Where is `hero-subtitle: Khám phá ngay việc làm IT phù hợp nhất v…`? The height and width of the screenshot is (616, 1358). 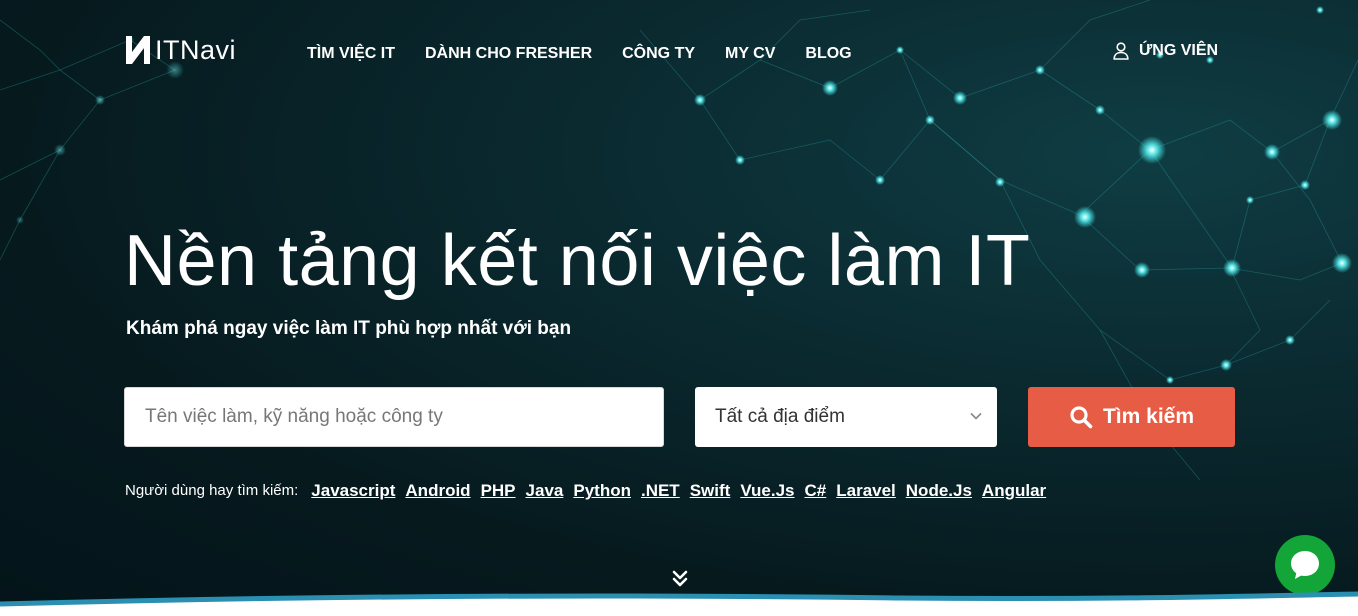 hero-subtitle: Khám phá ngay việc làm IT phù hợp nhất v… is located at coordinates (349, 328).